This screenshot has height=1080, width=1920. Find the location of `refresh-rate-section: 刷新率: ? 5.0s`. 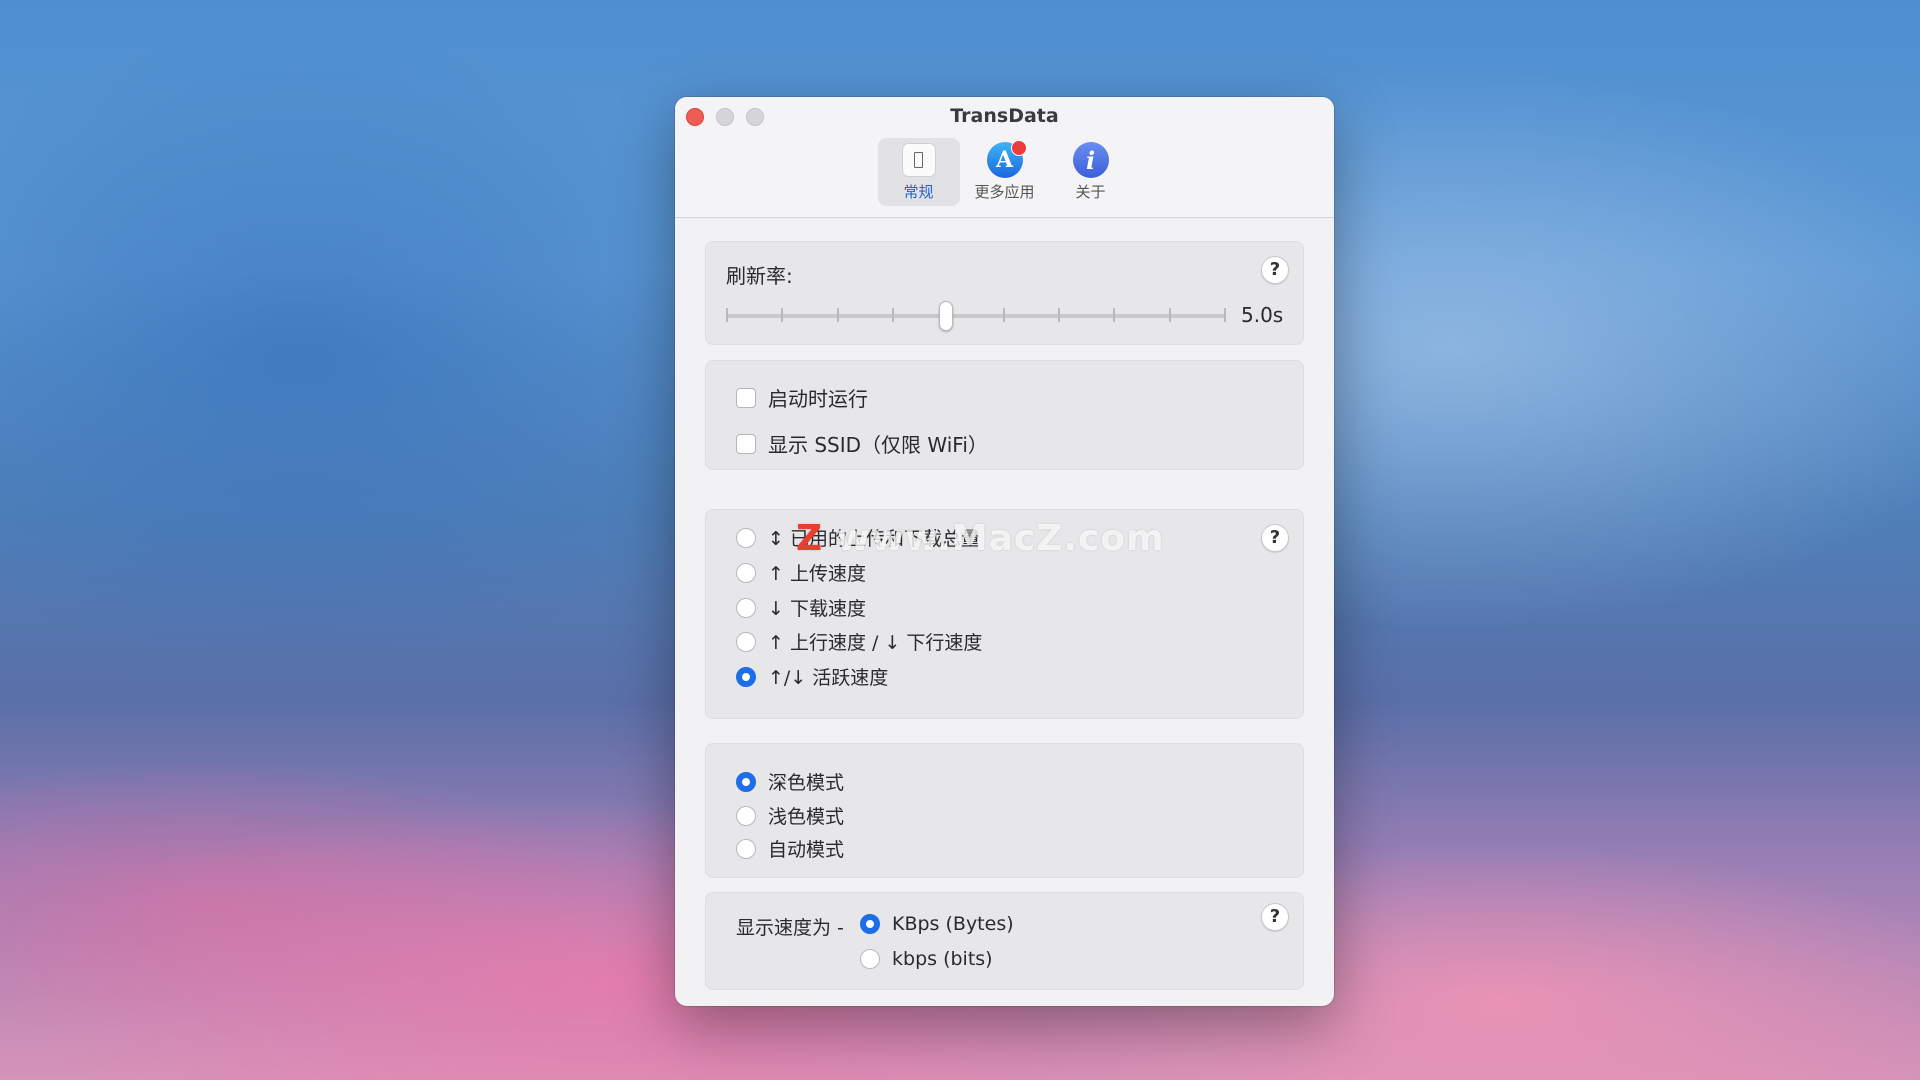

refresh-rate-section: 刷新率: ? 5.0s is located at coordinates (1004, 293).